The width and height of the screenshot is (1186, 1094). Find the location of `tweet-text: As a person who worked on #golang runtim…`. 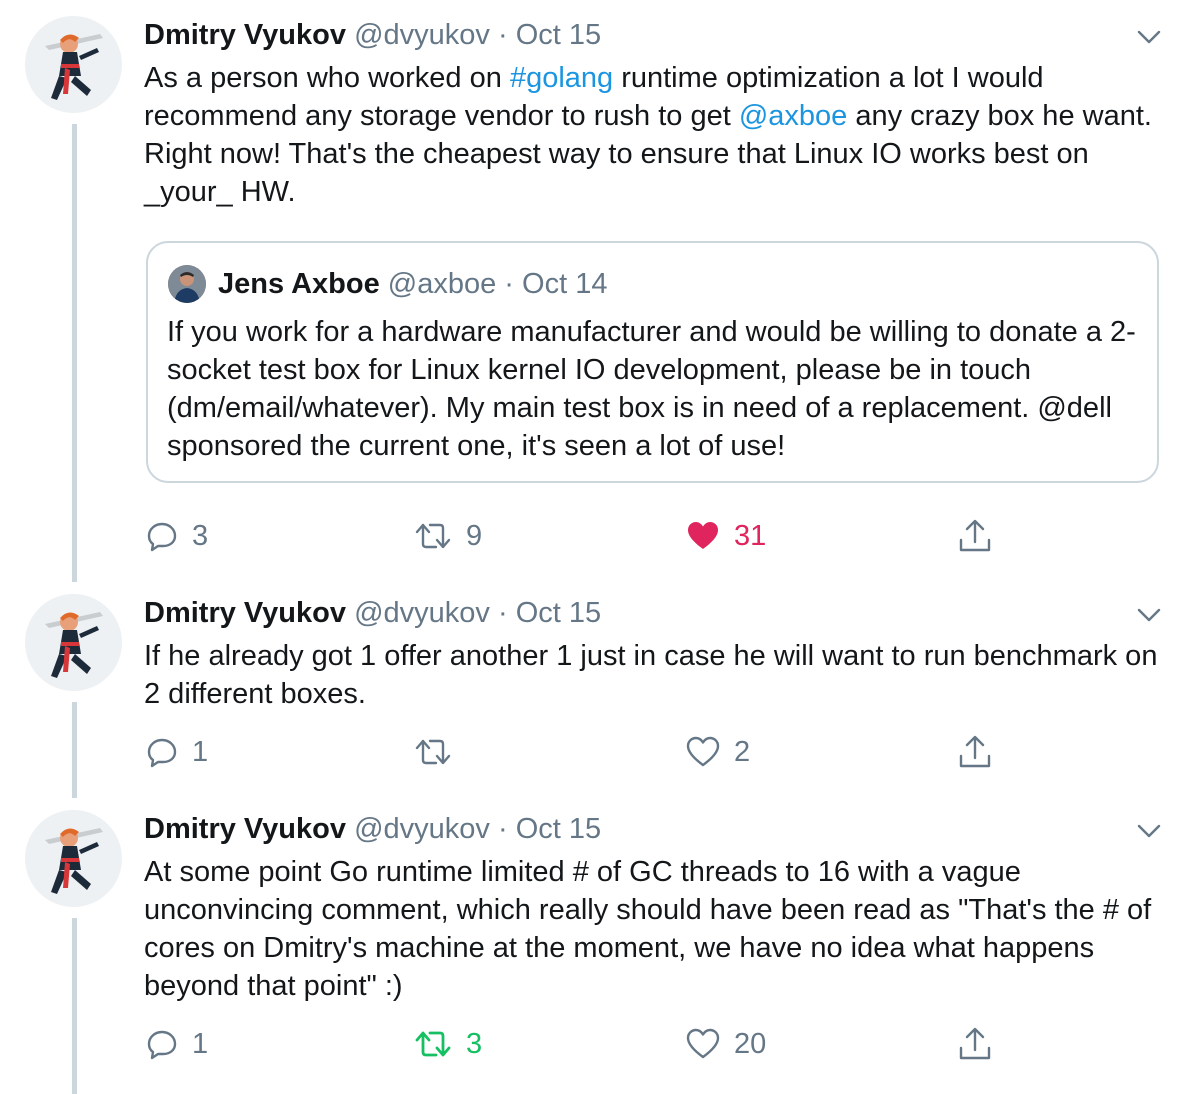

tweet-text: As a person who worked on #golang runtim… is located at coordinates (656, 135).